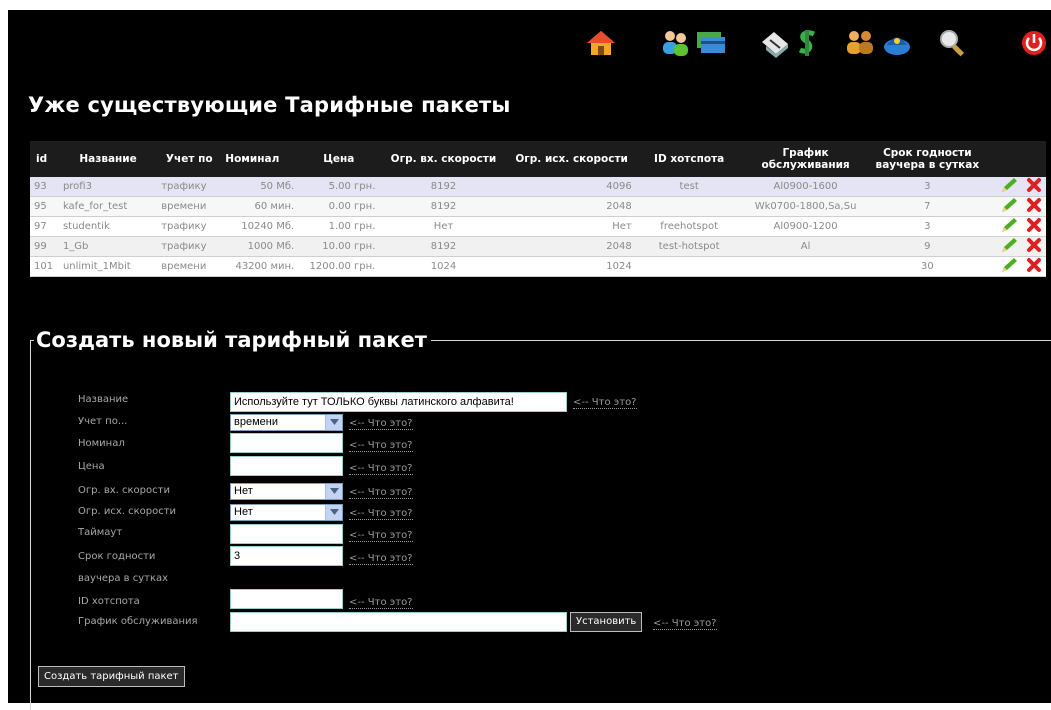  What do you see at coordinates (689, 187) in the screenshot?
I see `cell-hotspot: test` at bounding box center [689, 187].